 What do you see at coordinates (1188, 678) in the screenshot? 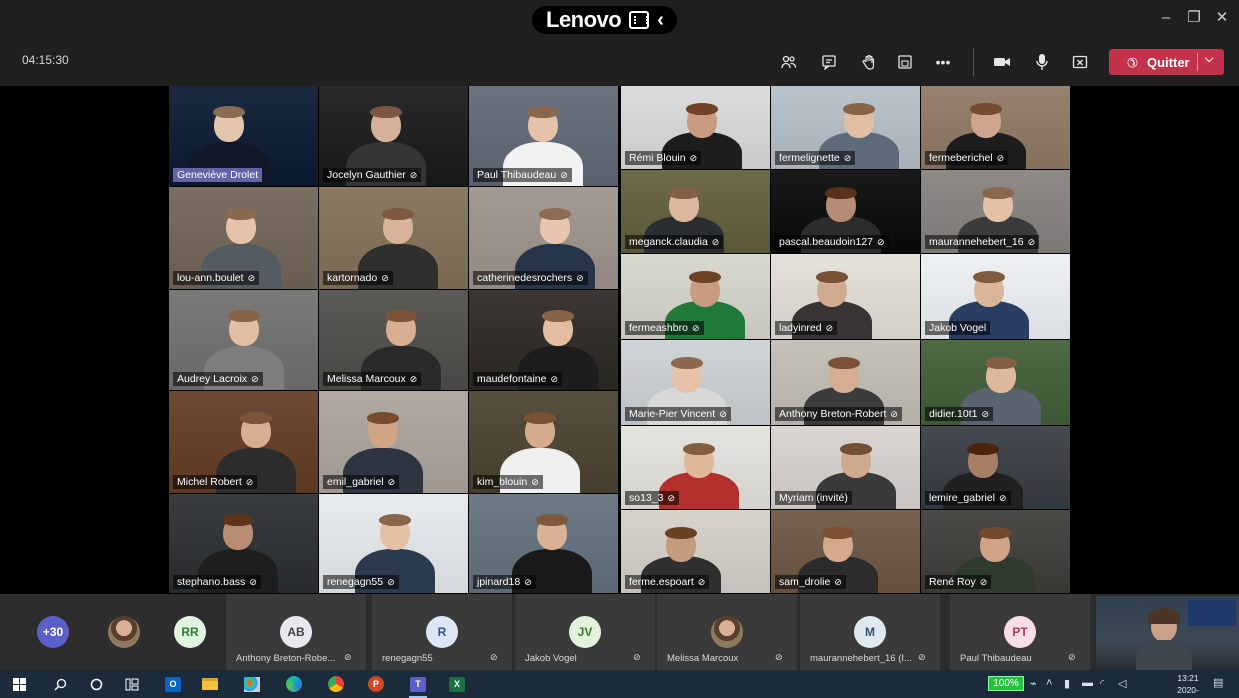
I see `clock-time: 13:21` at bounding box center [1188, 678].